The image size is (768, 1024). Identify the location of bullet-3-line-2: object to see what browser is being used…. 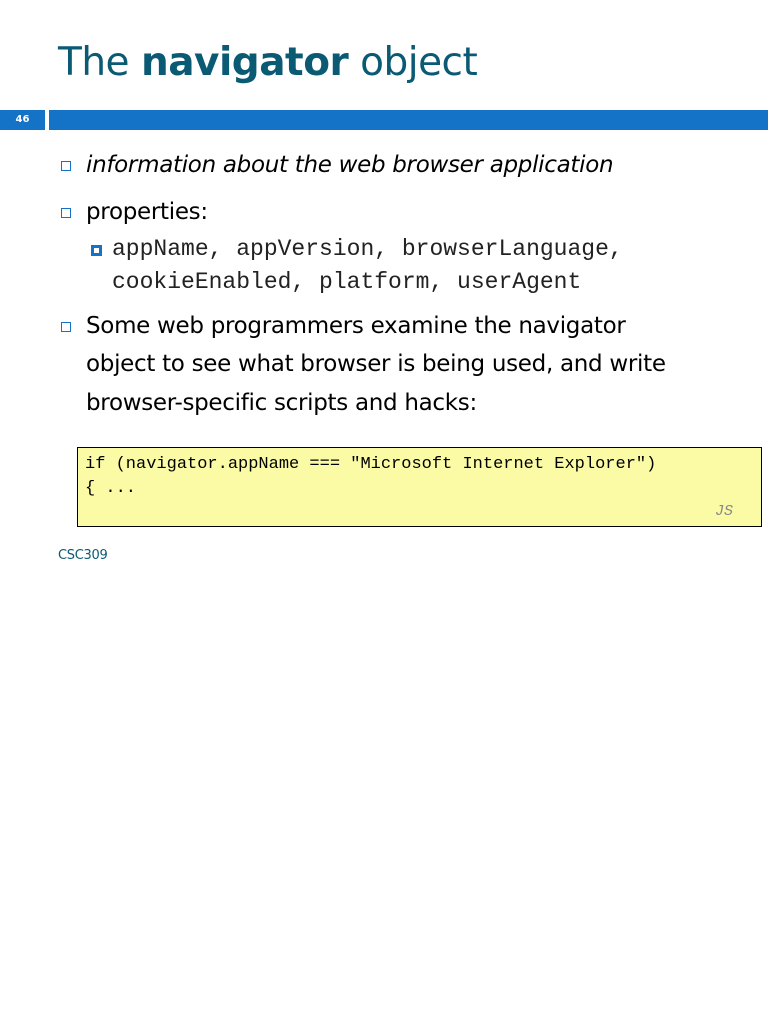
(376, 364).